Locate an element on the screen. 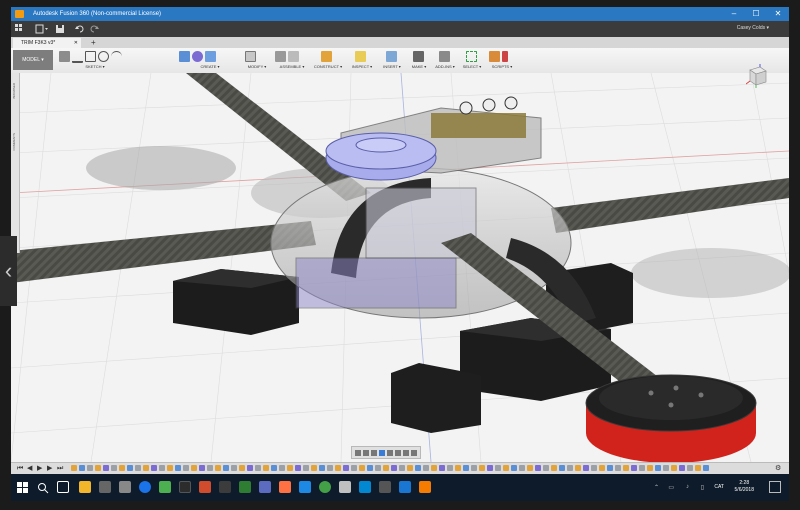  orbit-icon is located at coordinates (358, 452).